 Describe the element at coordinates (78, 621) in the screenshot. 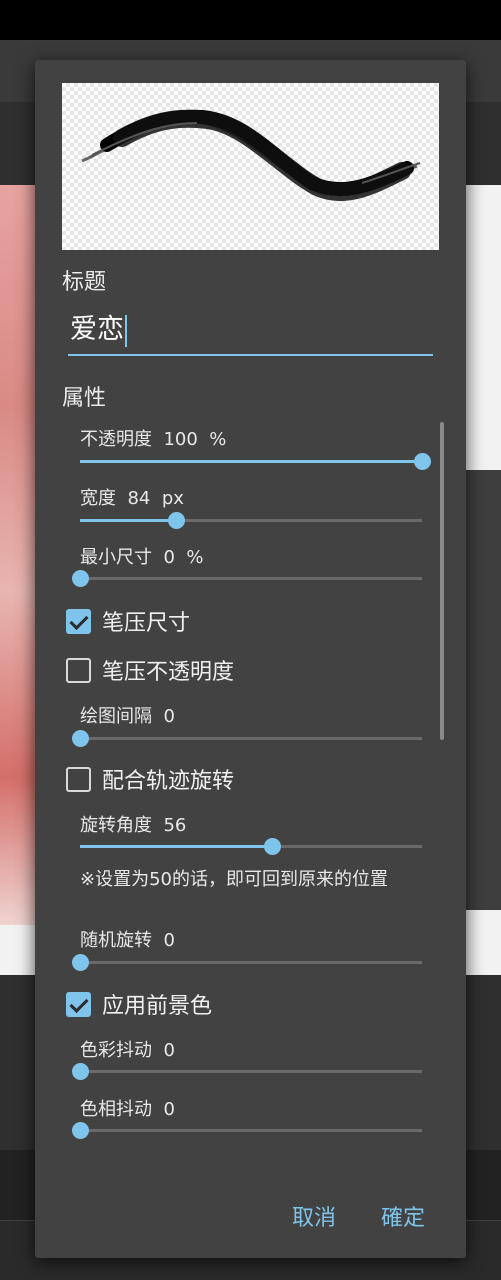

I see `pressure-size-checkbox` at that location.